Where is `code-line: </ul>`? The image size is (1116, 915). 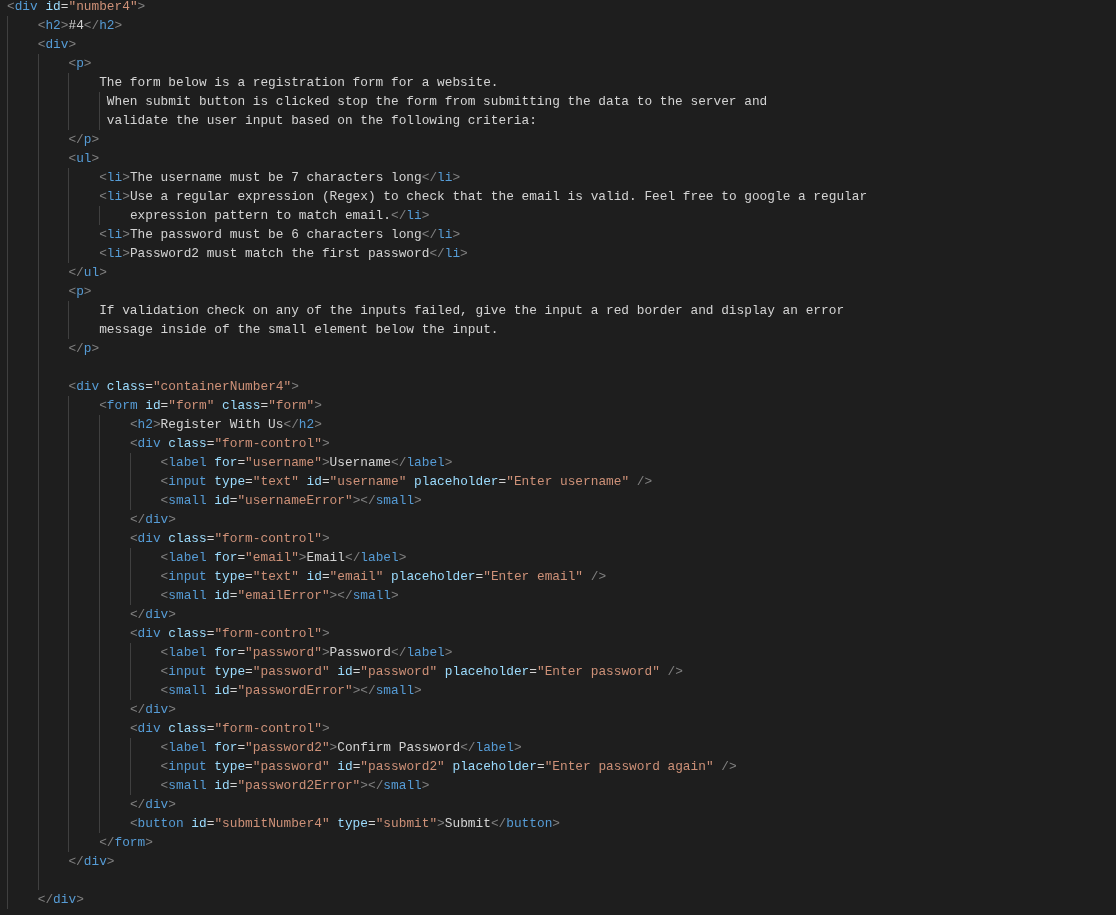
code-line: </ul> is located at coordinates (87, 273).